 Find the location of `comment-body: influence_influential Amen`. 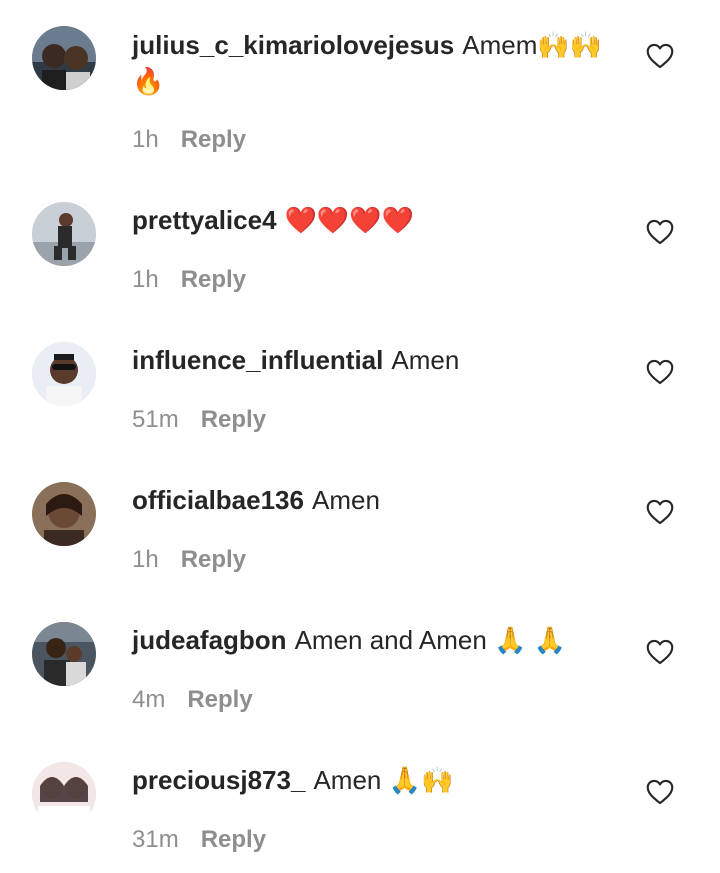

comment-body: influence_influential Amen is located at coordinates (377, 360).